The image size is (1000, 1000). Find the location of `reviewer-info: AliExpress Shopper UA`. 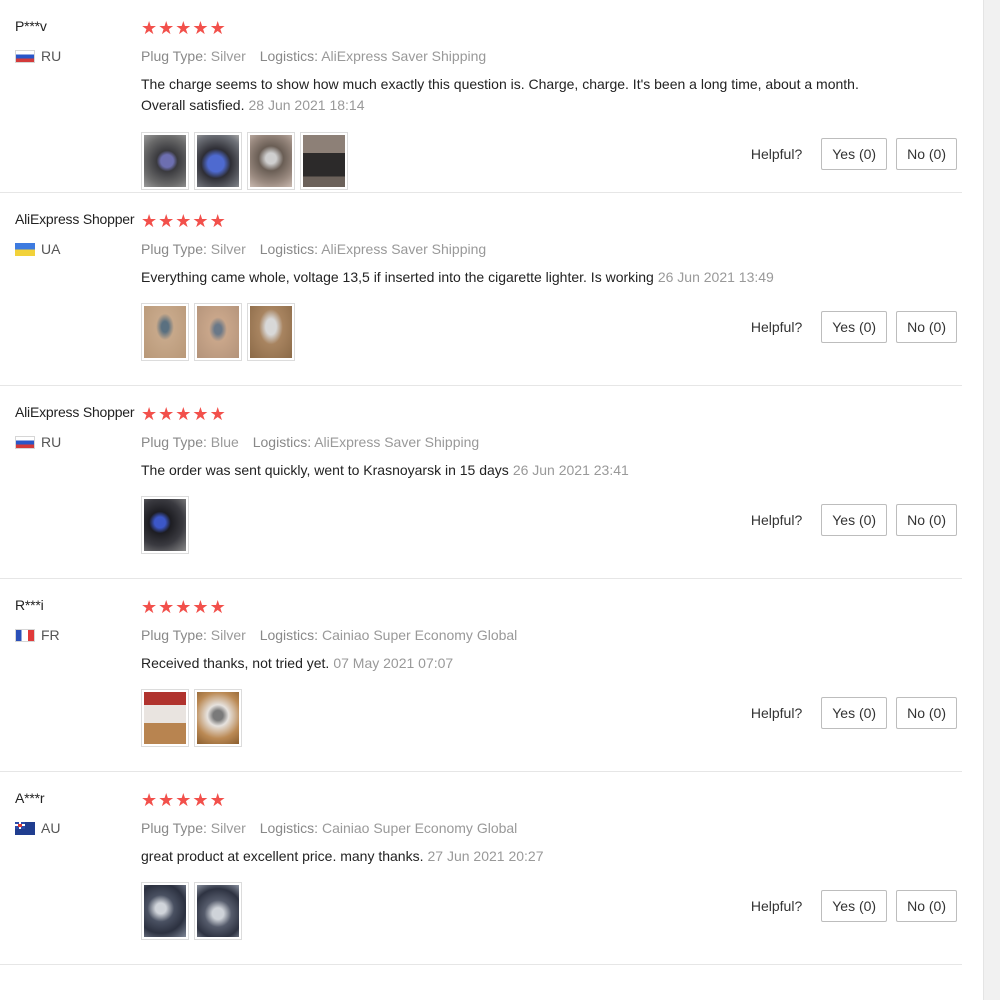

reviewer-info: AliExpress Shopper UA is located at coordinates (77, 234).